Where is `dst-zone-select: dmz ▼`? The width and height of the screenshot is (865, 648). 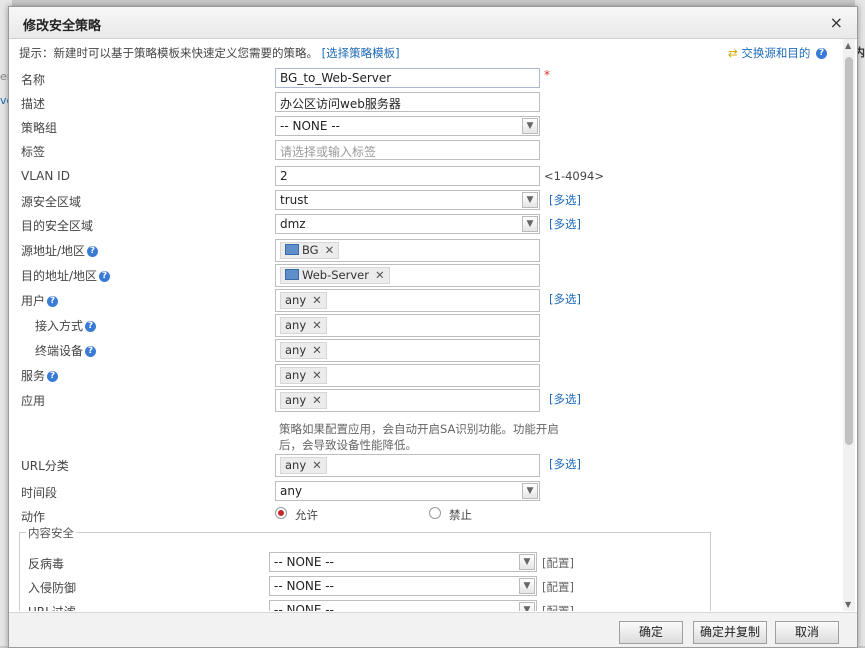
dst-zone-select: dmz ▼ is located at coordinates (407, 224).